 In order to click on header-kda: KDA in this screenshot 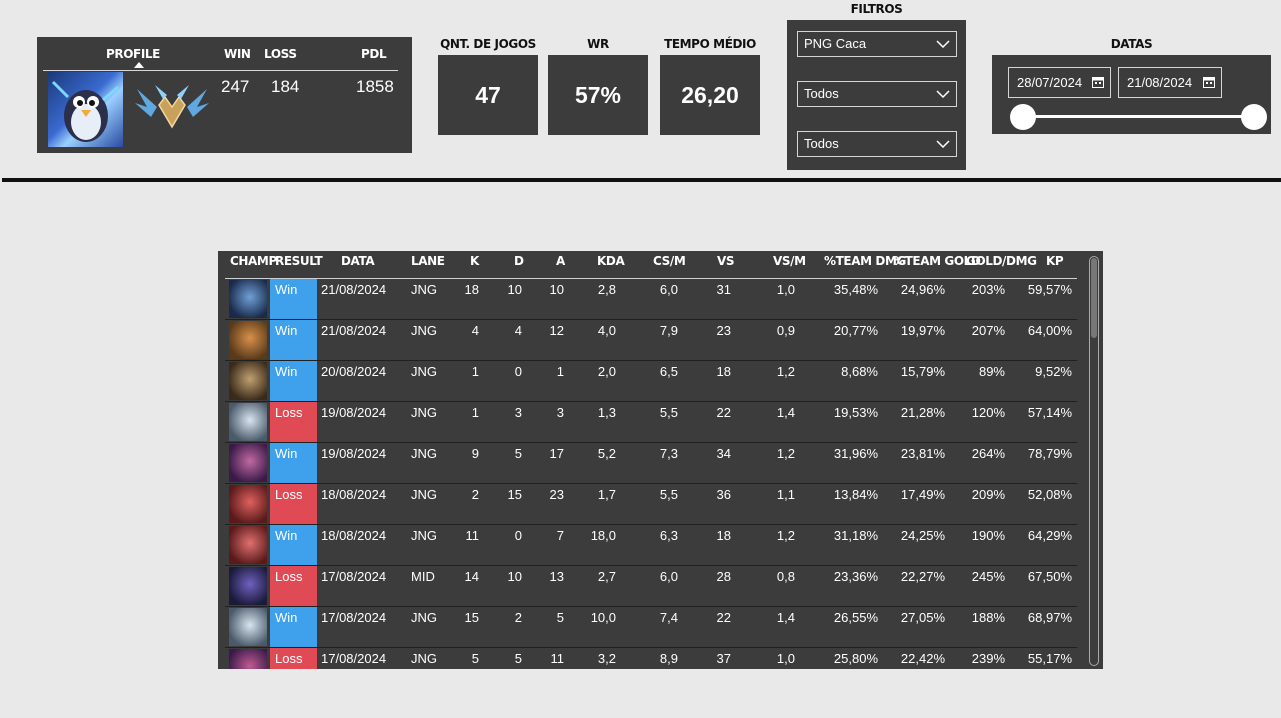, I will do `click(611, 261)`.